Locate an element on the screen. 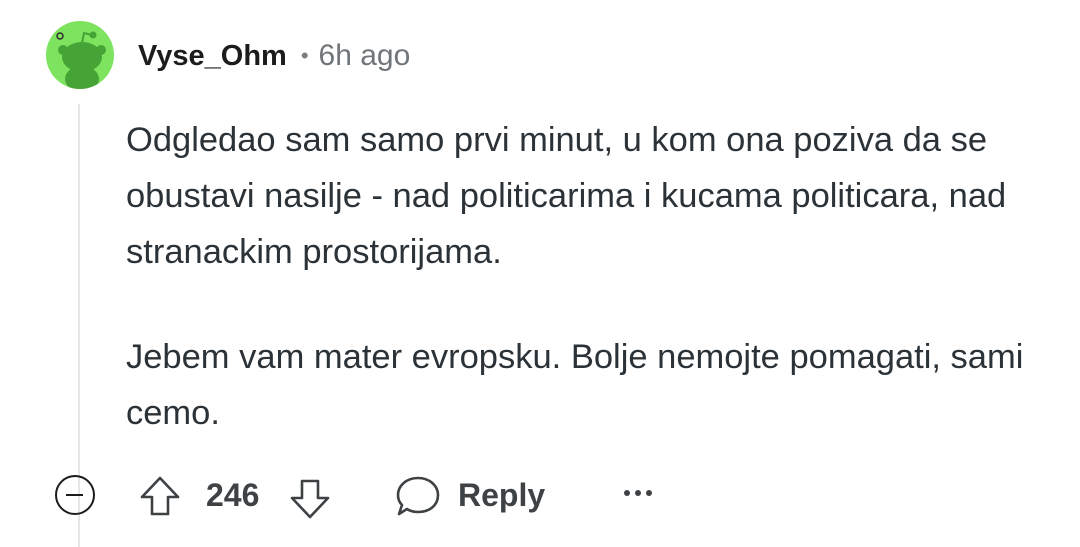 Image resolution: width=1080 pixels, height=547 pixels. collapse-icon is located at coordinates (75, 495).